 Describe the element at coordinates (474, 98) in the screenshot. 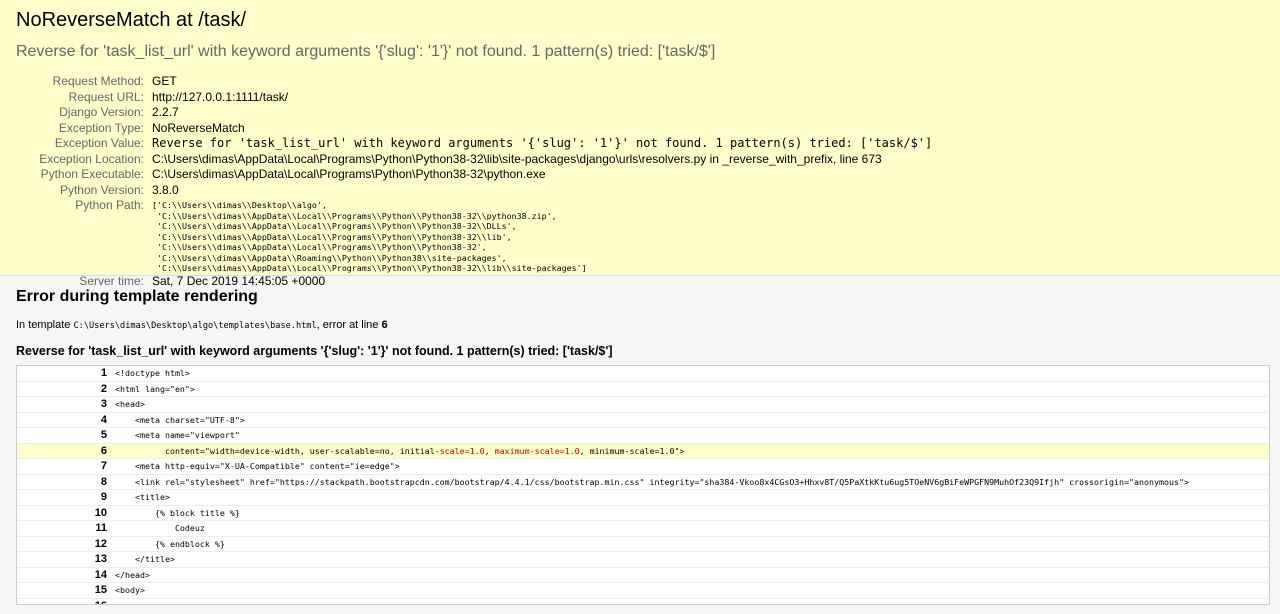

I see `meta-row: Request URL: http://127.0.0.1:1111/task/` at that location.